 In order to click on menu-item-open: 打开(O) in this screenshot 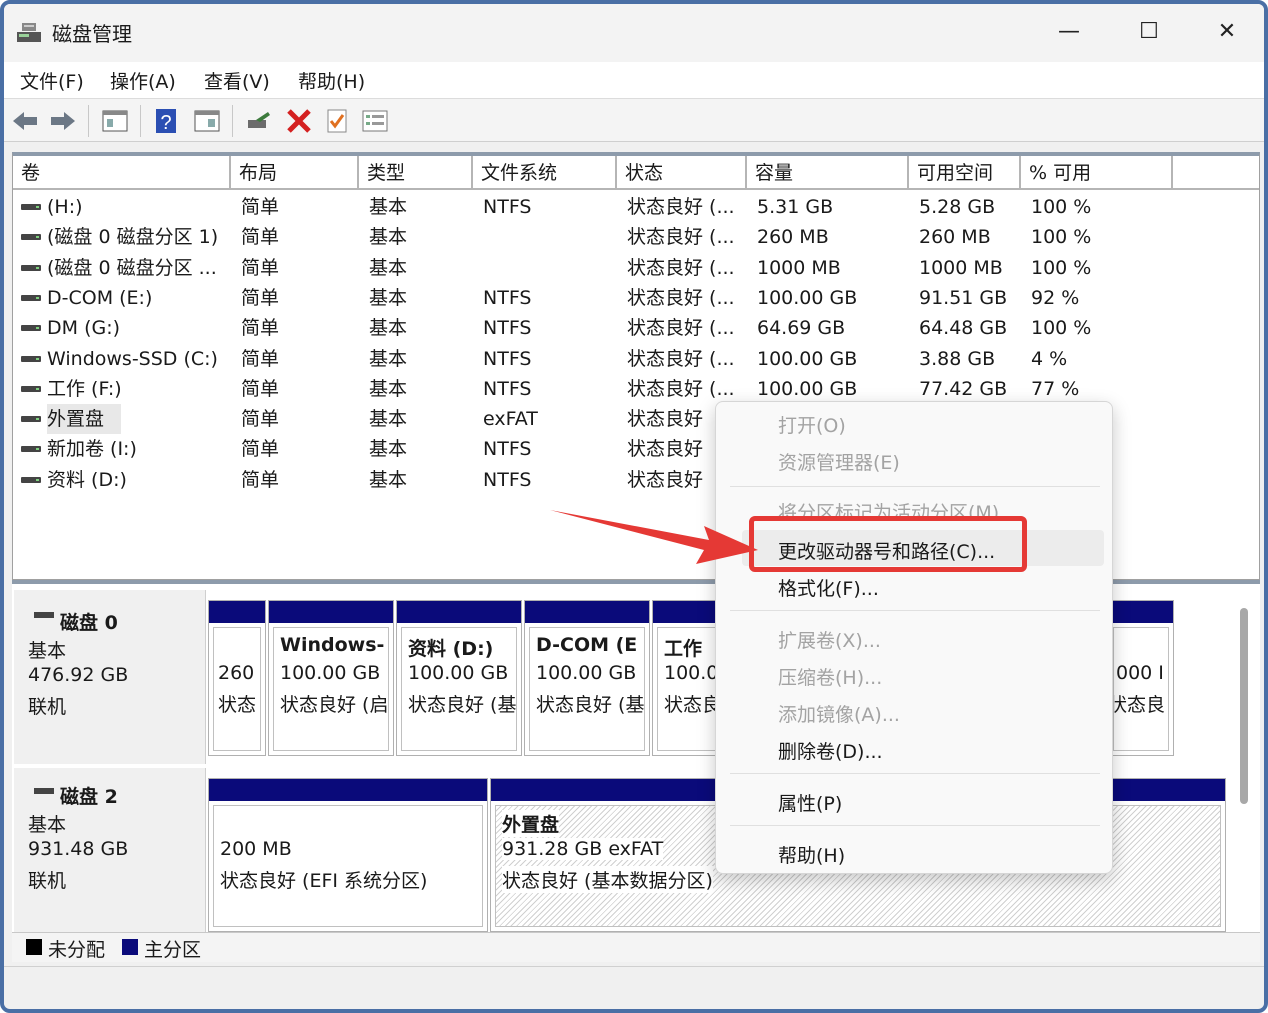, I will do `click(812, 424)`.